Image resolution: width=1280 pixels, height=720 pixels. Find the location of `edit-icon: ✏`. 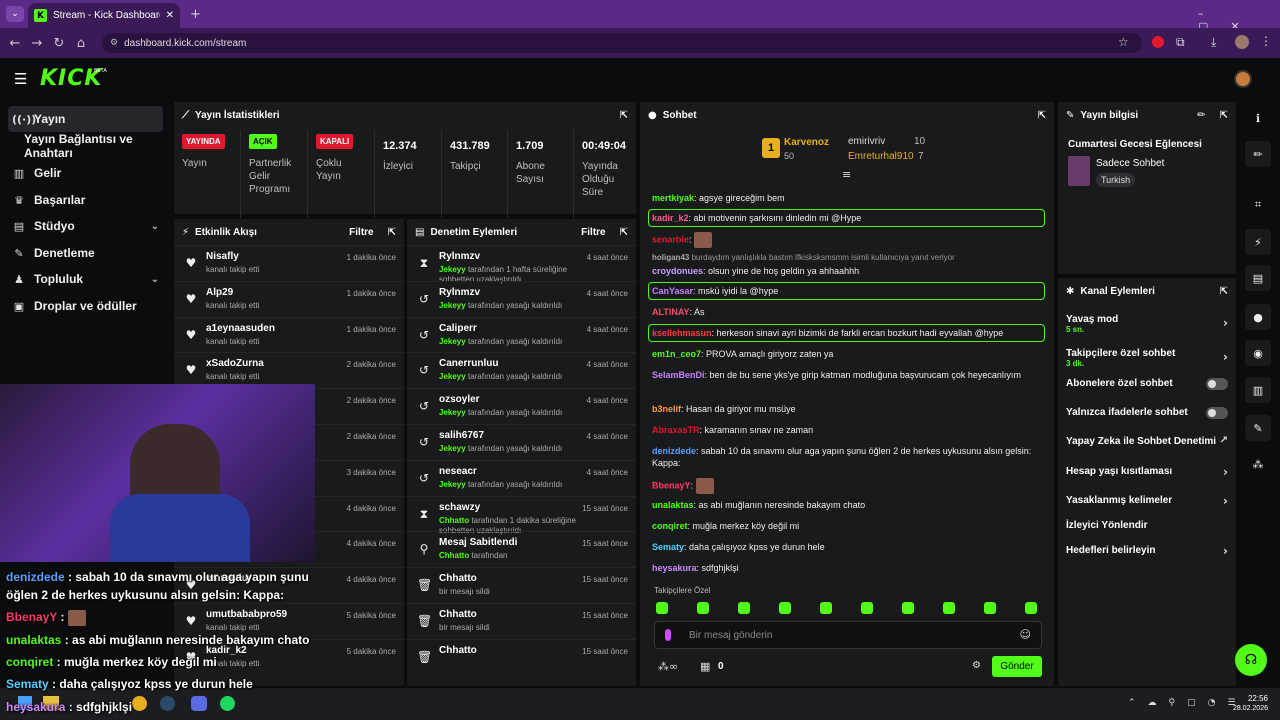

edit-icon: ✏ is located at coordinates (1258, 154).